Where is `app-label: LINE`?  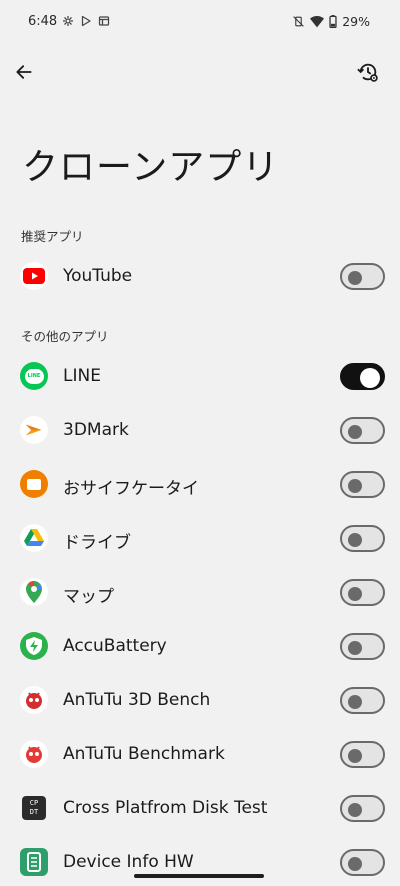
app-label: LINE is located at coordinates (82, 376).